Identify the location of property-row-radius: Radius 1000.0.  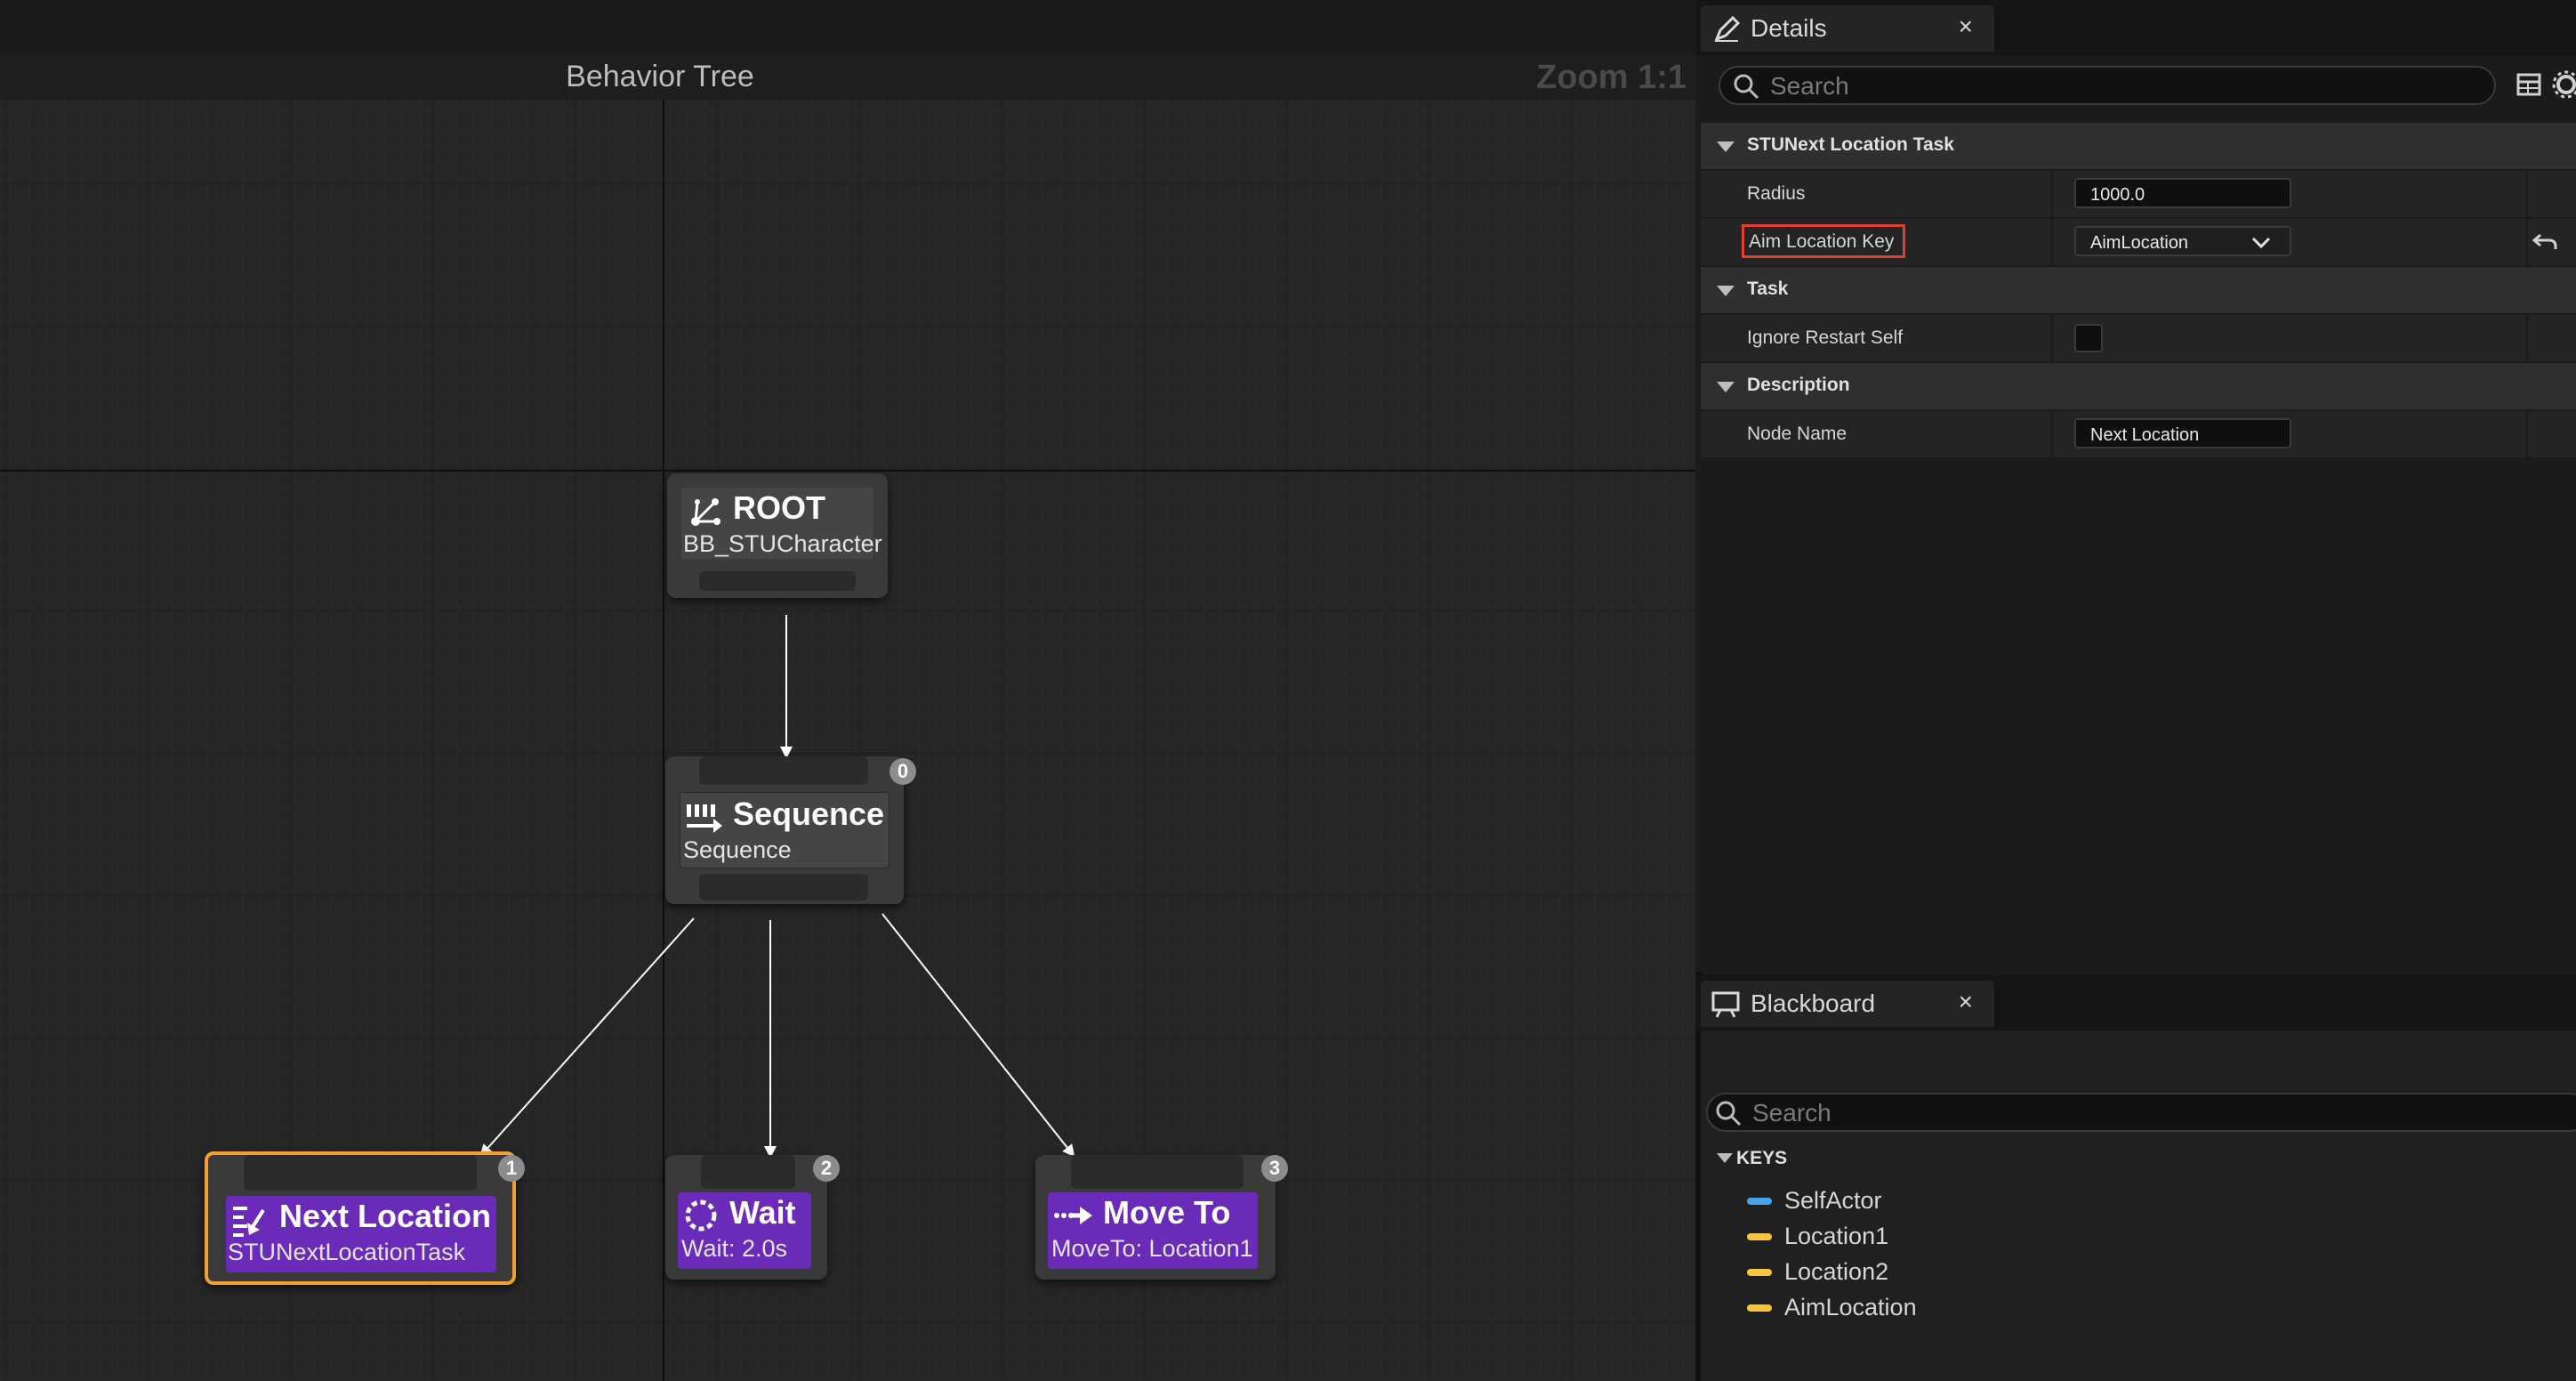
(2138, 195).